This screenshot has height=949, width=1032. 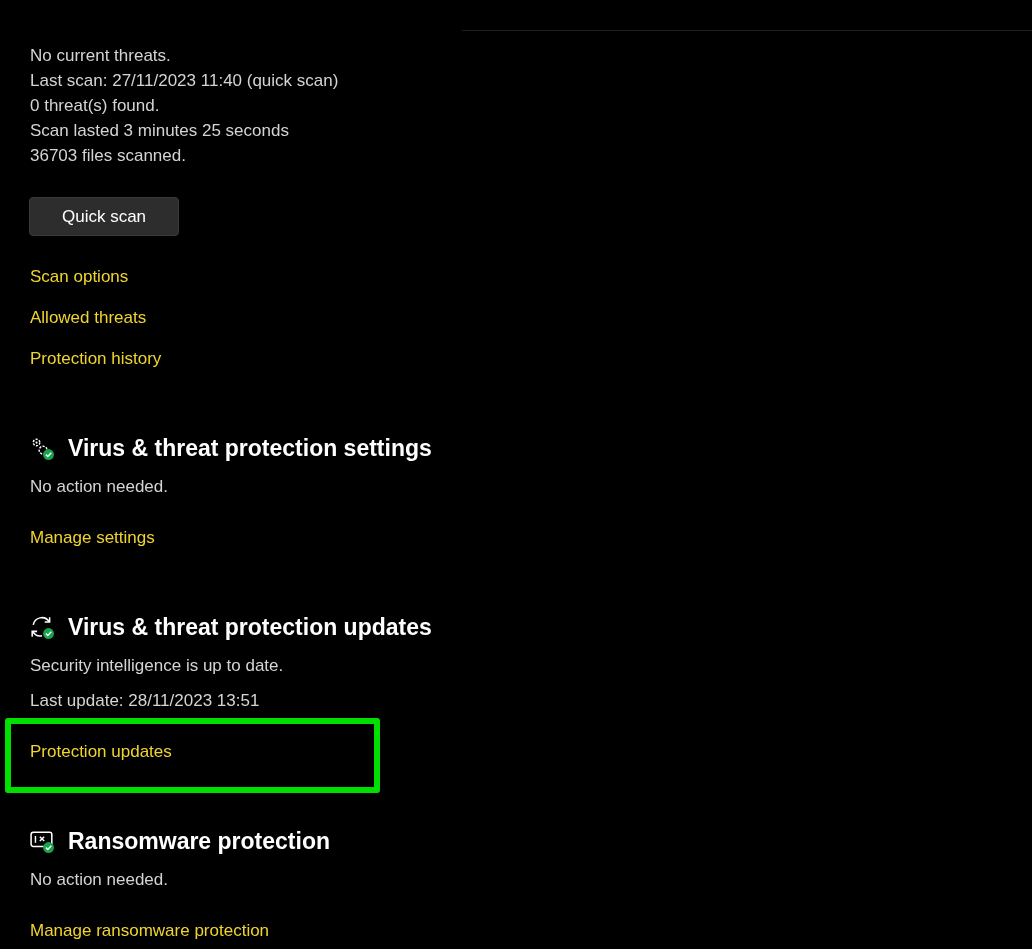 What do you see at coordinates (104, 216) in the screenshot?
I see `quick-scan-button: Quick scan` at bounding box center [104, 216].